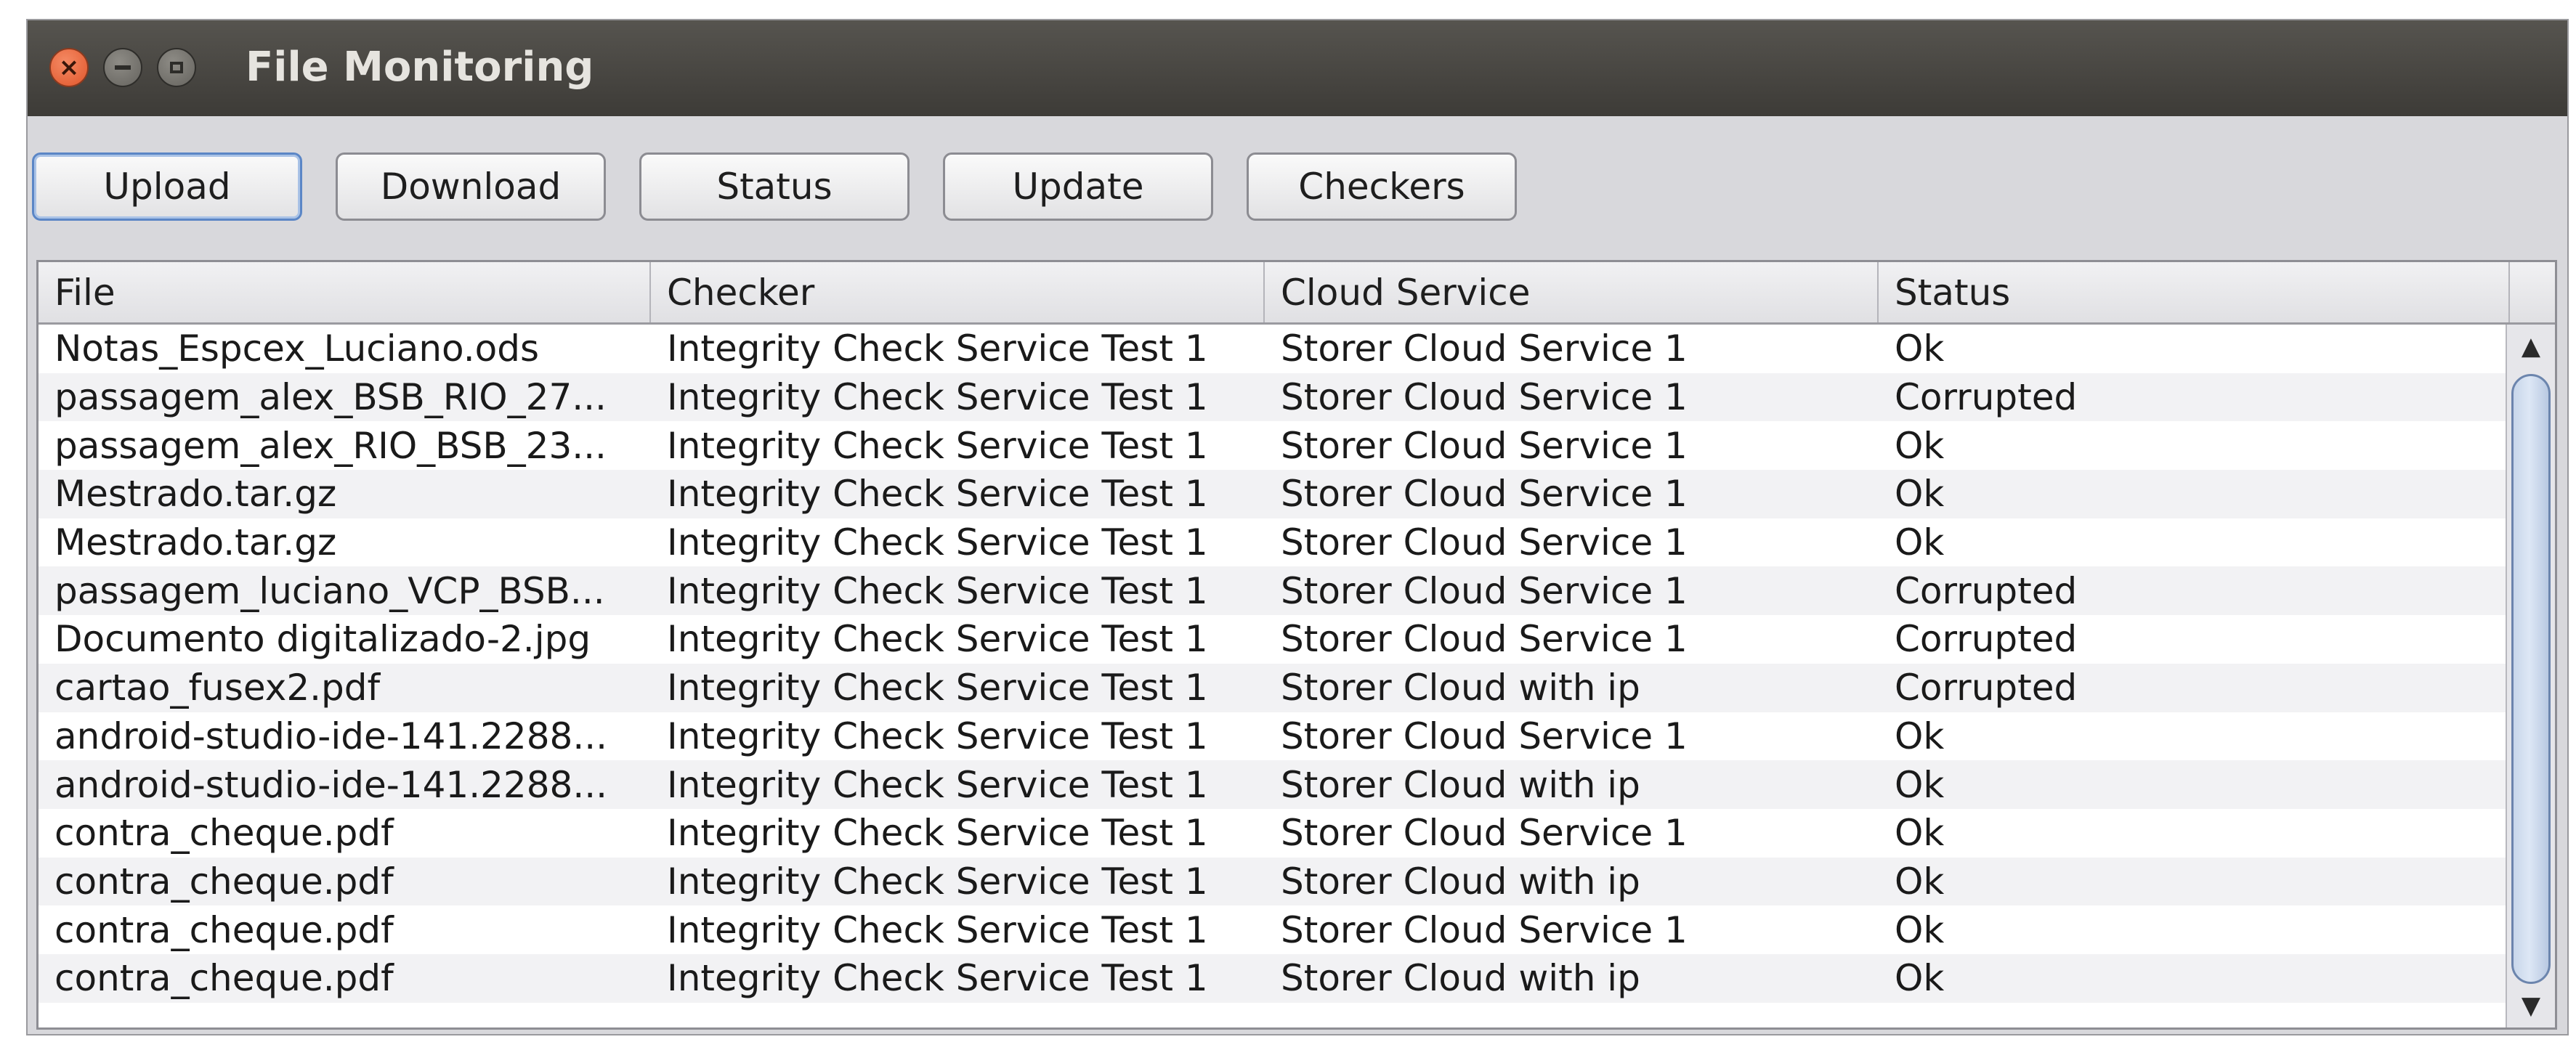 This screenshot has width=2576, height=1050. I want to click on arrow-down-icon: ▼, so click(2531, 1006).